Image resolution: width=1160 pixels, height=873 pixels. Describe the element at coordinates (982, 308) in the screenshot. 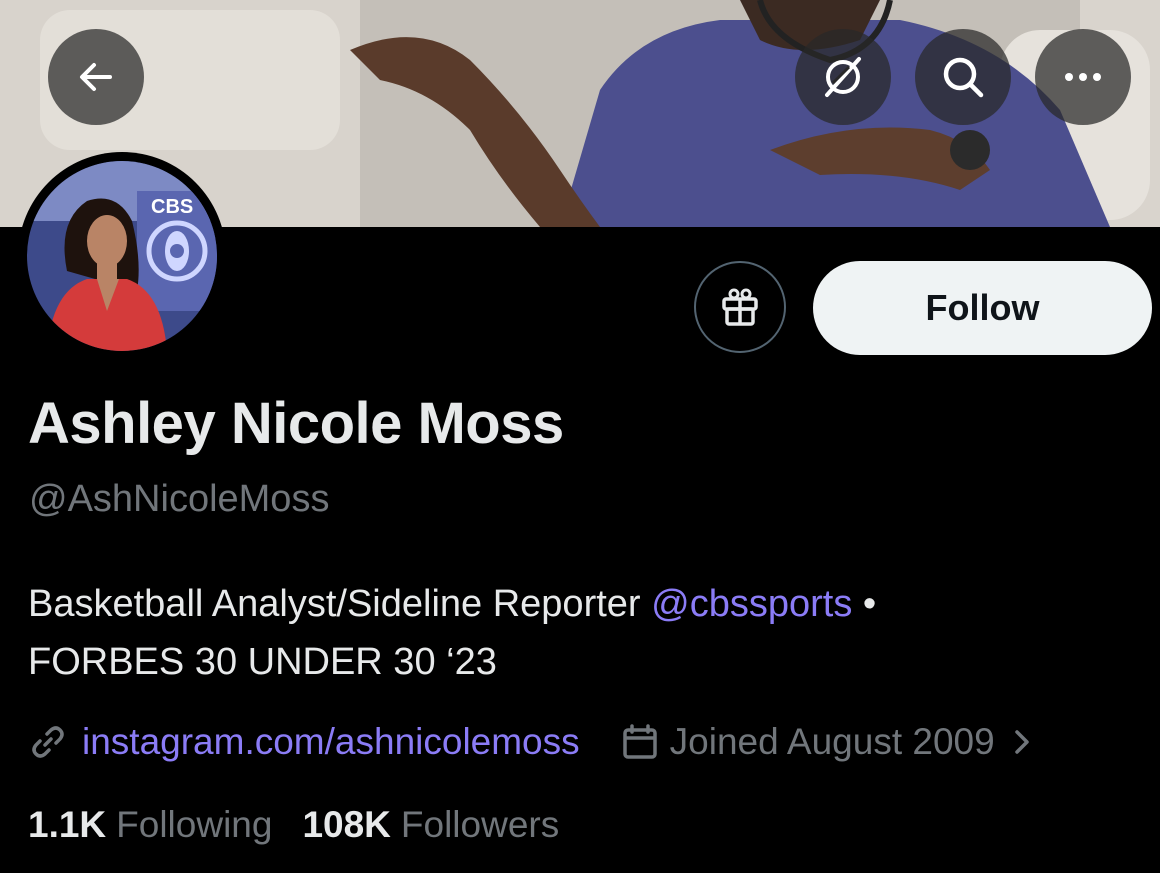

I see `follow-button: Follow` at that location.